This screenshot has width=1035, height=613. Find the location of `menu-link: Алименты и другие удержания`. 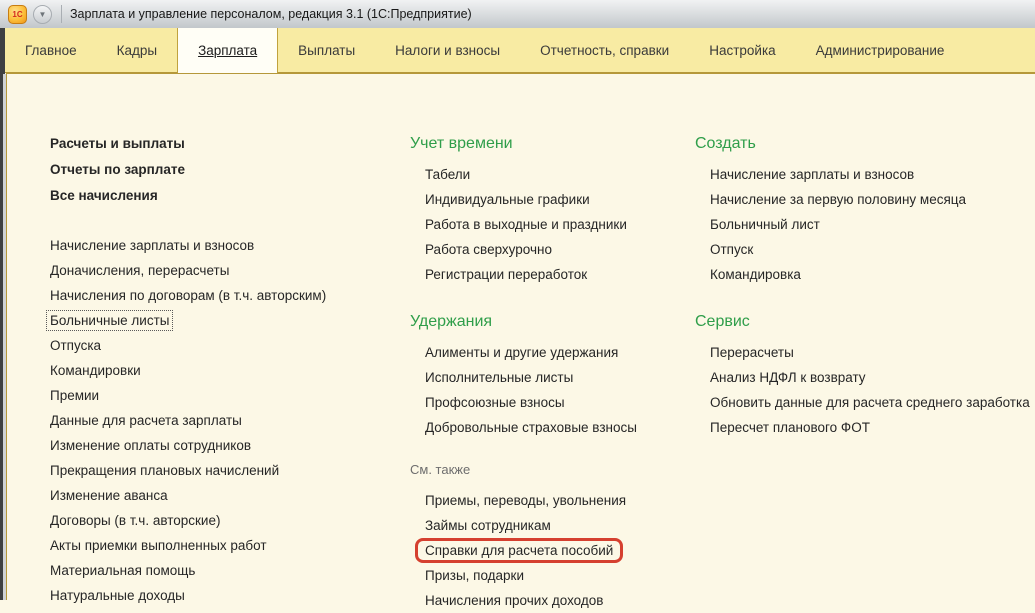

menu-link: Алименты и другие удержания is located at coordinates (550, 352).